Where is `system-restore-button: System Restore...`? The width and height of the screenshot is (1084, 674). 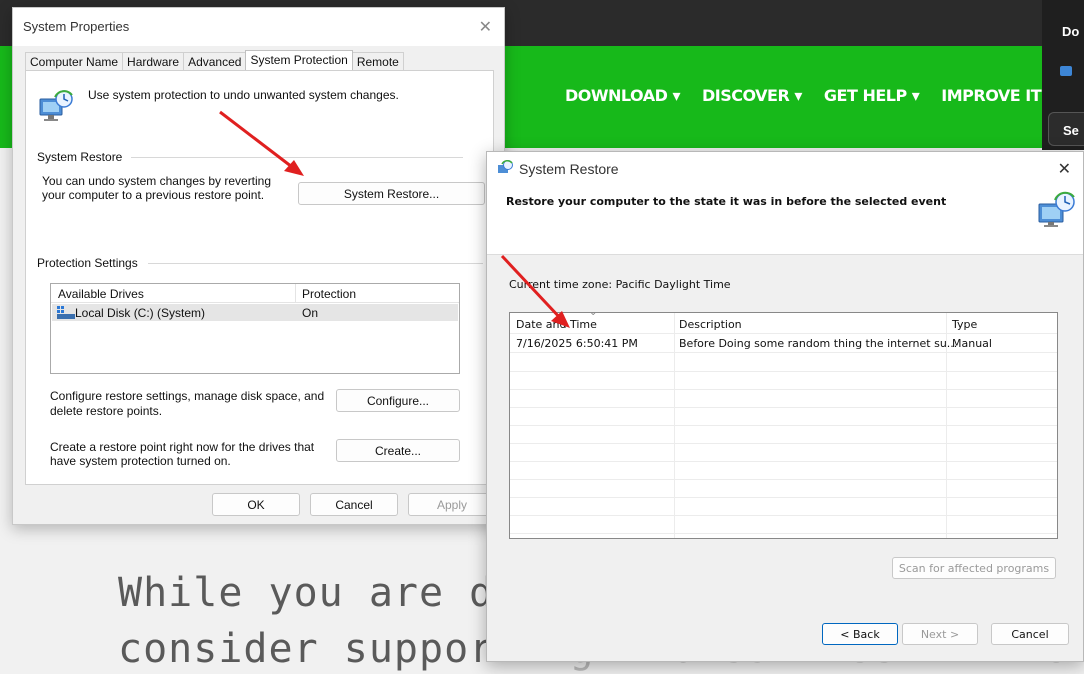 system-restore-button: System Restore... is located at coordinates (391, 193).